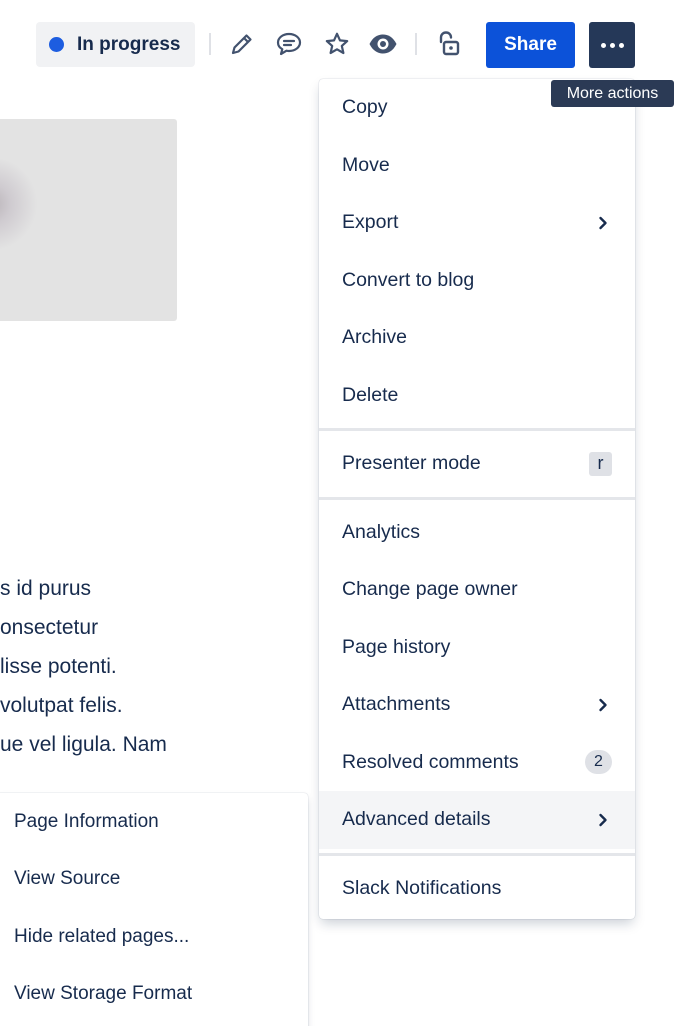  I want to click on menu-item-presenter-mode: Presenter mode r, so click(477, 464).